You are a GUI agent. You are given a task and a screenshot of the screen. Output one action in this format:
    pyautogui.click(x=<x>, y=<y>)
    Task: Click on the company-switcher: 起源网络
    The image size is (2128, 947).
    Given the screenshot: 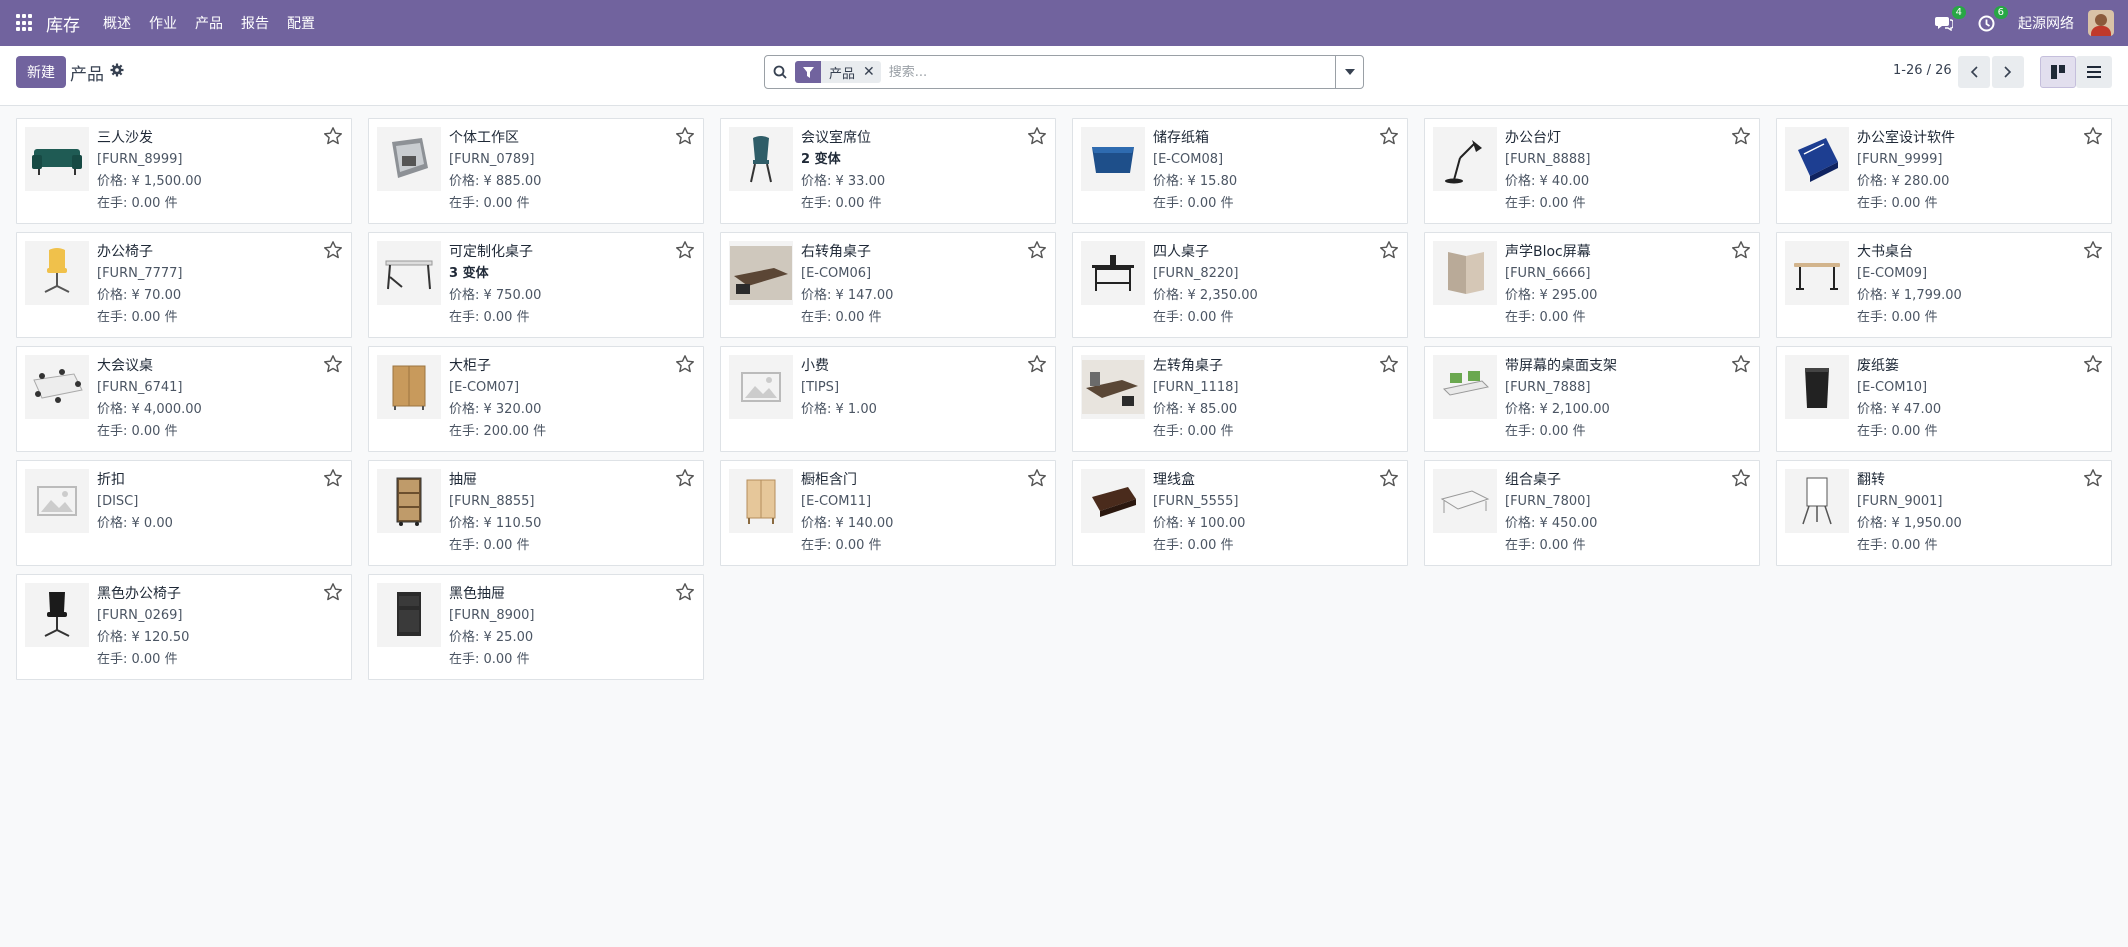 What is the action you would take?
    pyautogui.click(x=2046, y=23)
    